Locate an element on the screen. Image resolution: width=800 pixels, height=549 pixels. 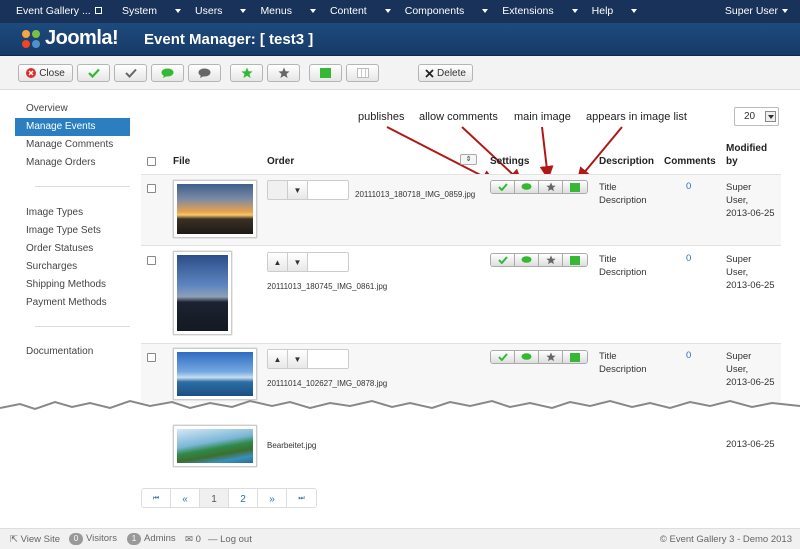
order-up-disabled is located at coordinates (278, 190).